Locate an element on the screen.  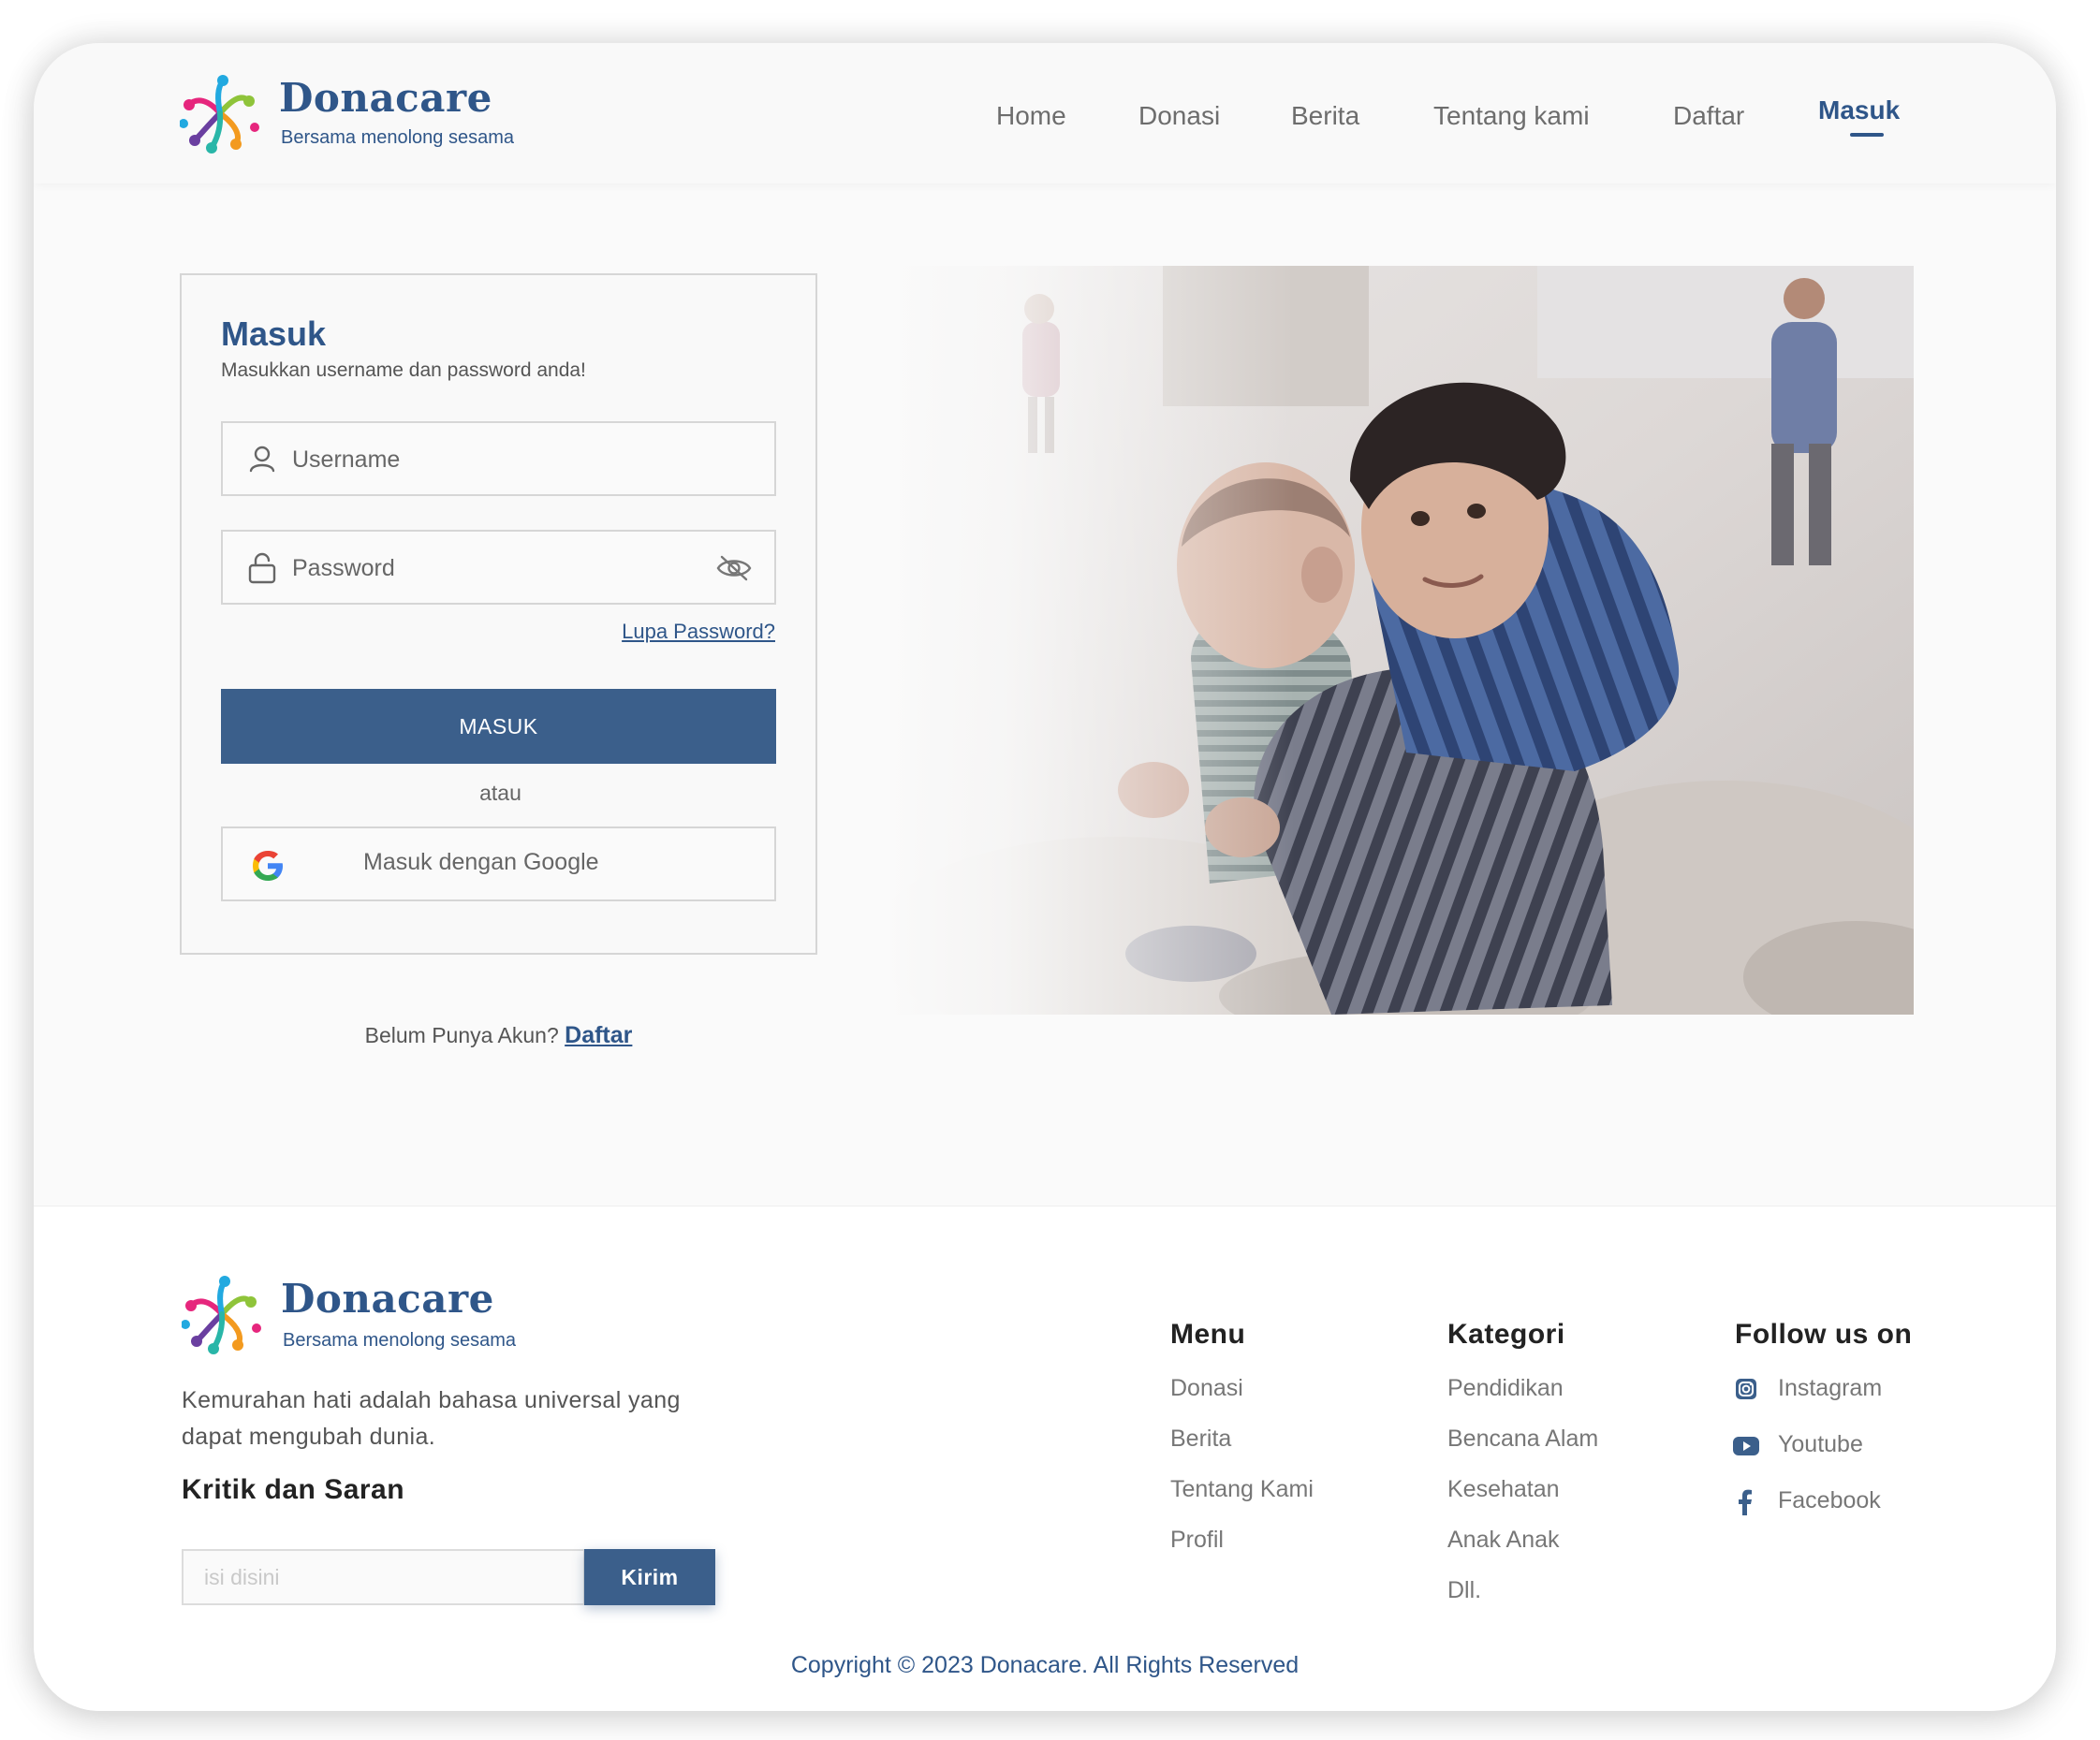
footer-brand-name: Donacare is located at coordinates (387, 1299).